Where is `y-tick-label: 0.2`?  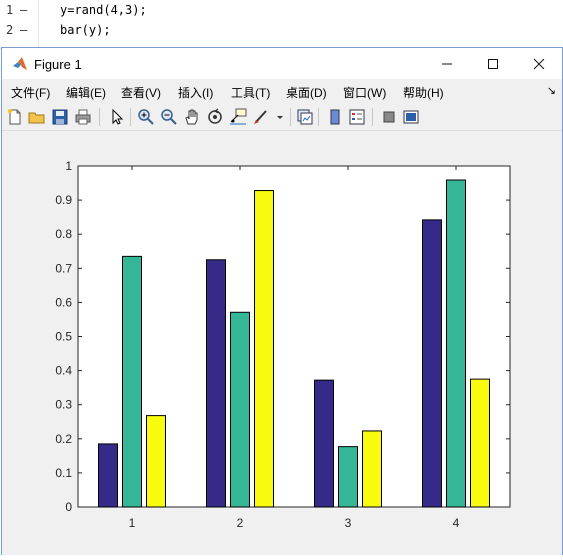 y-tick-label: 0.2 is located at coordinates (63, 439).